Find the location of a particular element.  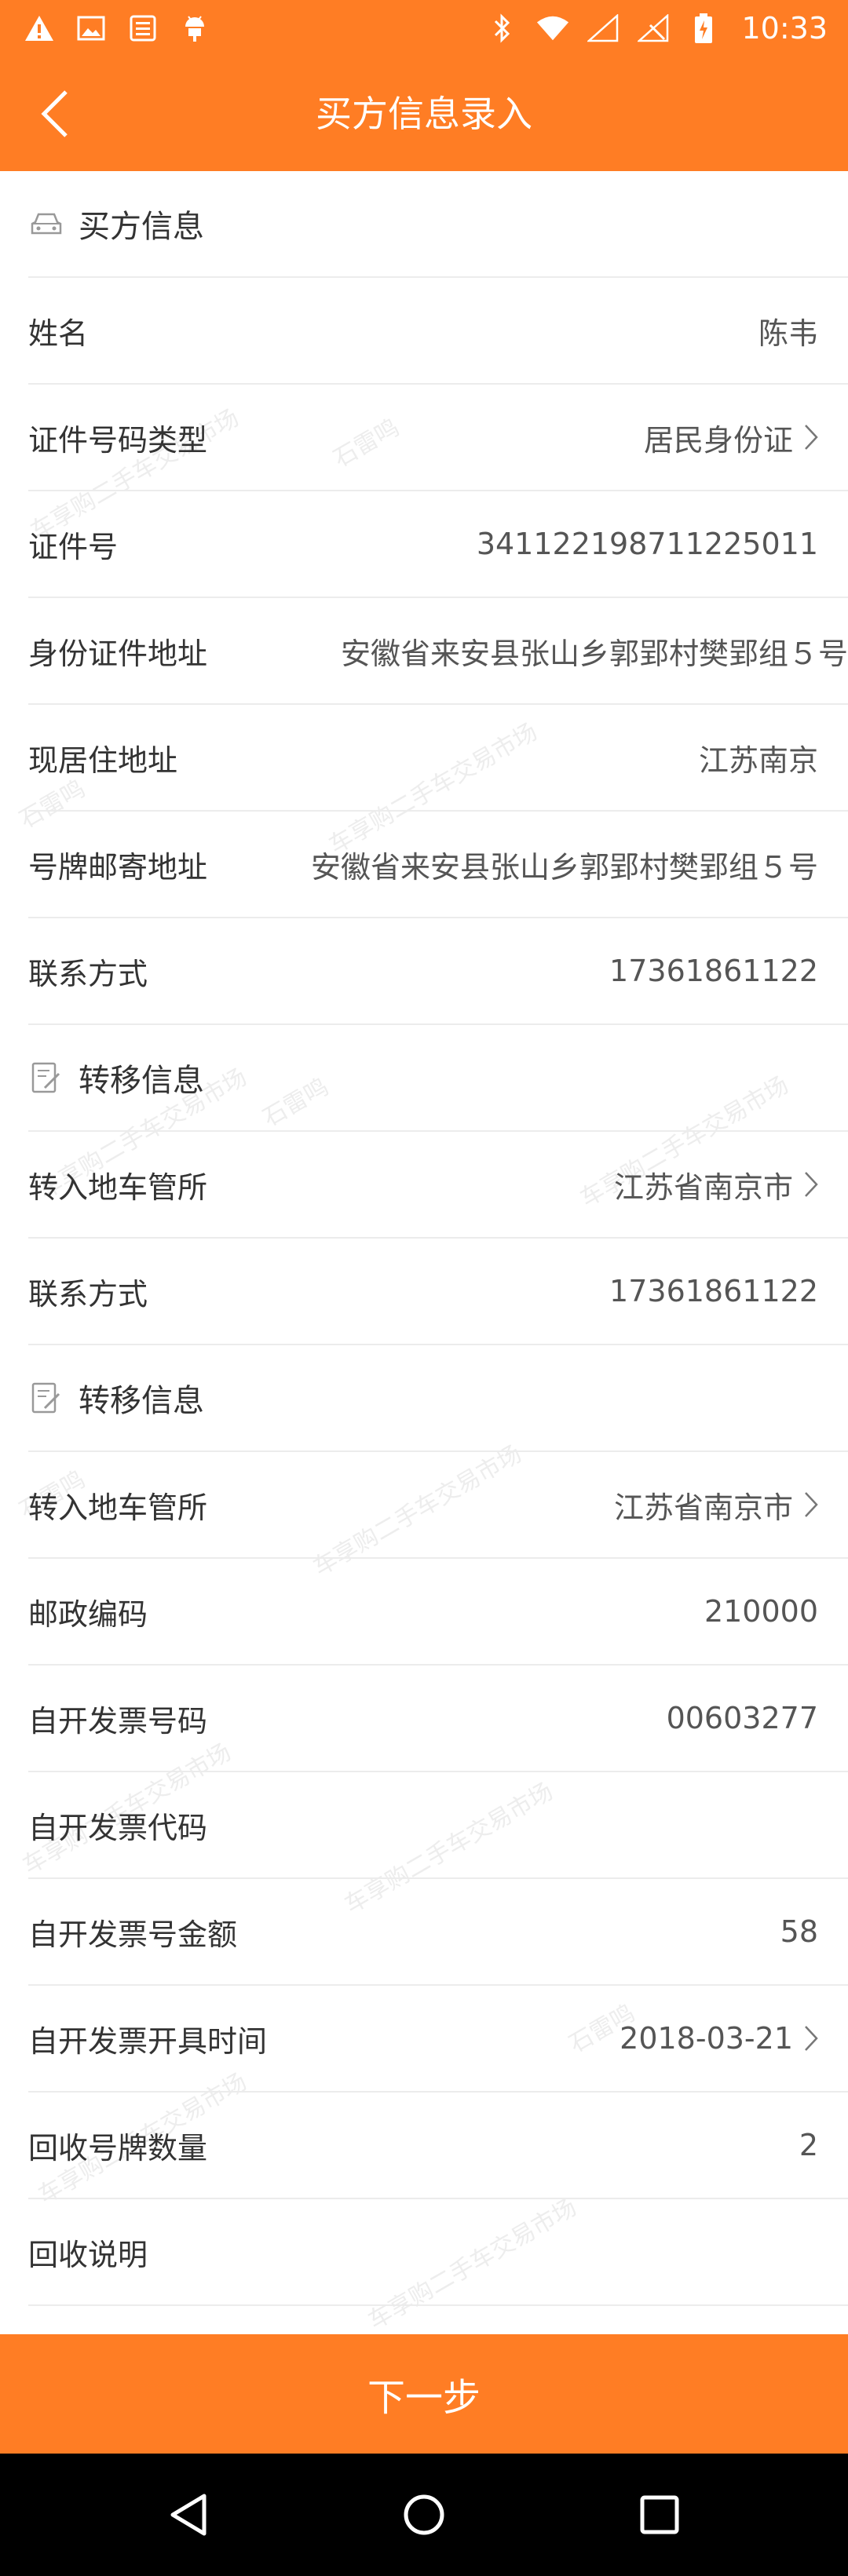

section-title: 买方信息 is located at coordinates (142, 227).